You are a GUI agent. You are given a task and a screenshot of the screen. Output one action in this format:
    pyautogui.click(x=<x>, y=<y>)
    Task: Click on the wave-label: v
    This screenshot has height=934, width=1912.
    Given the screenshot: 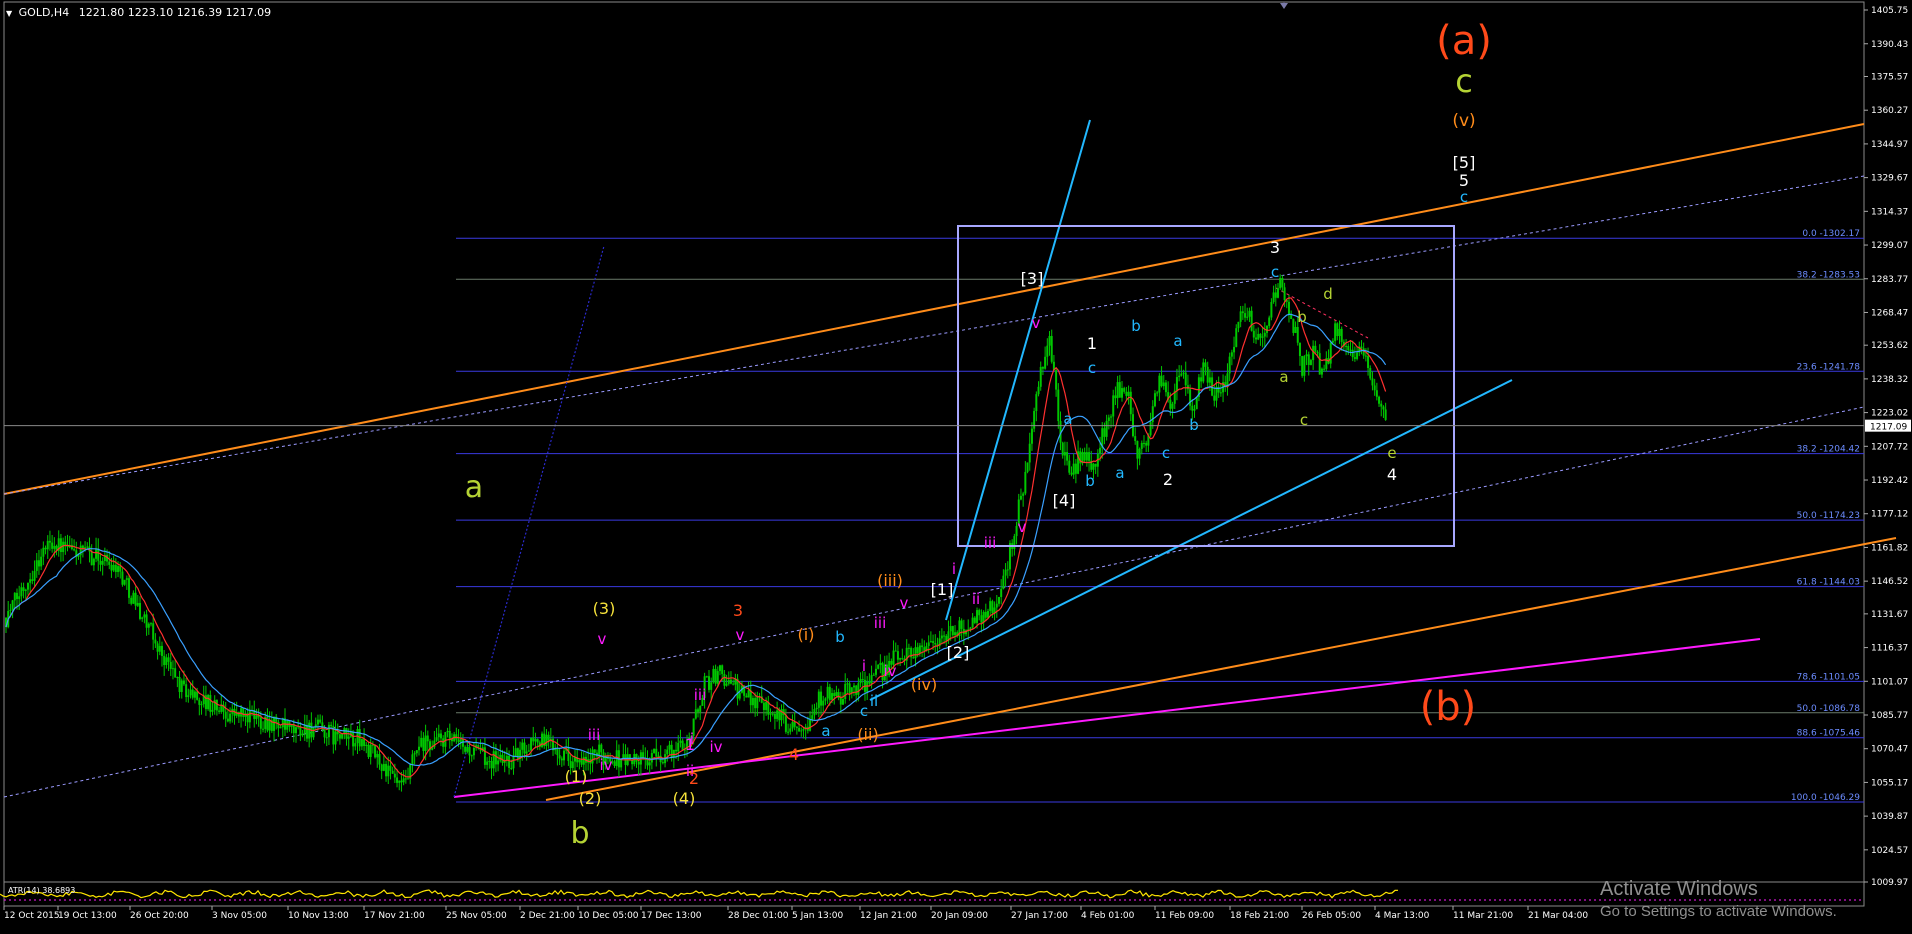 What is the action you would take?
    pyautogui.click(x=1036, y=323)
    